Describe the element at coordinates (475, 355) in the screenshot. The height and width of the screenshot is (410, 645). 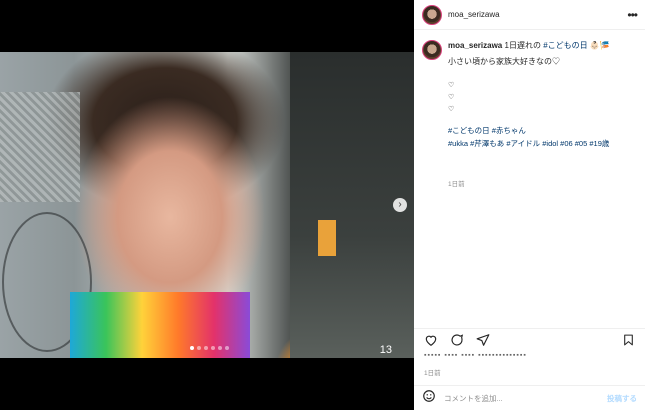
I see `likes-line: ▪▪▪▪▪ ▪▪▪▪ ▪▪▪▪ ▪▪▪▪▪▪▪▪▪▪▪▪▪▪` at that location.